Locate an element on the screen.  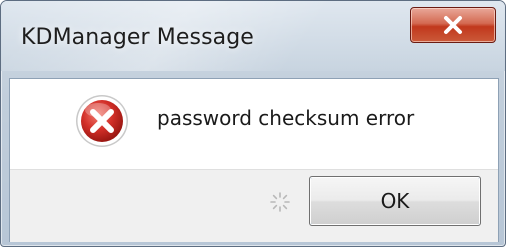
busy-cursor-icon is located at coordinates (280, 202).